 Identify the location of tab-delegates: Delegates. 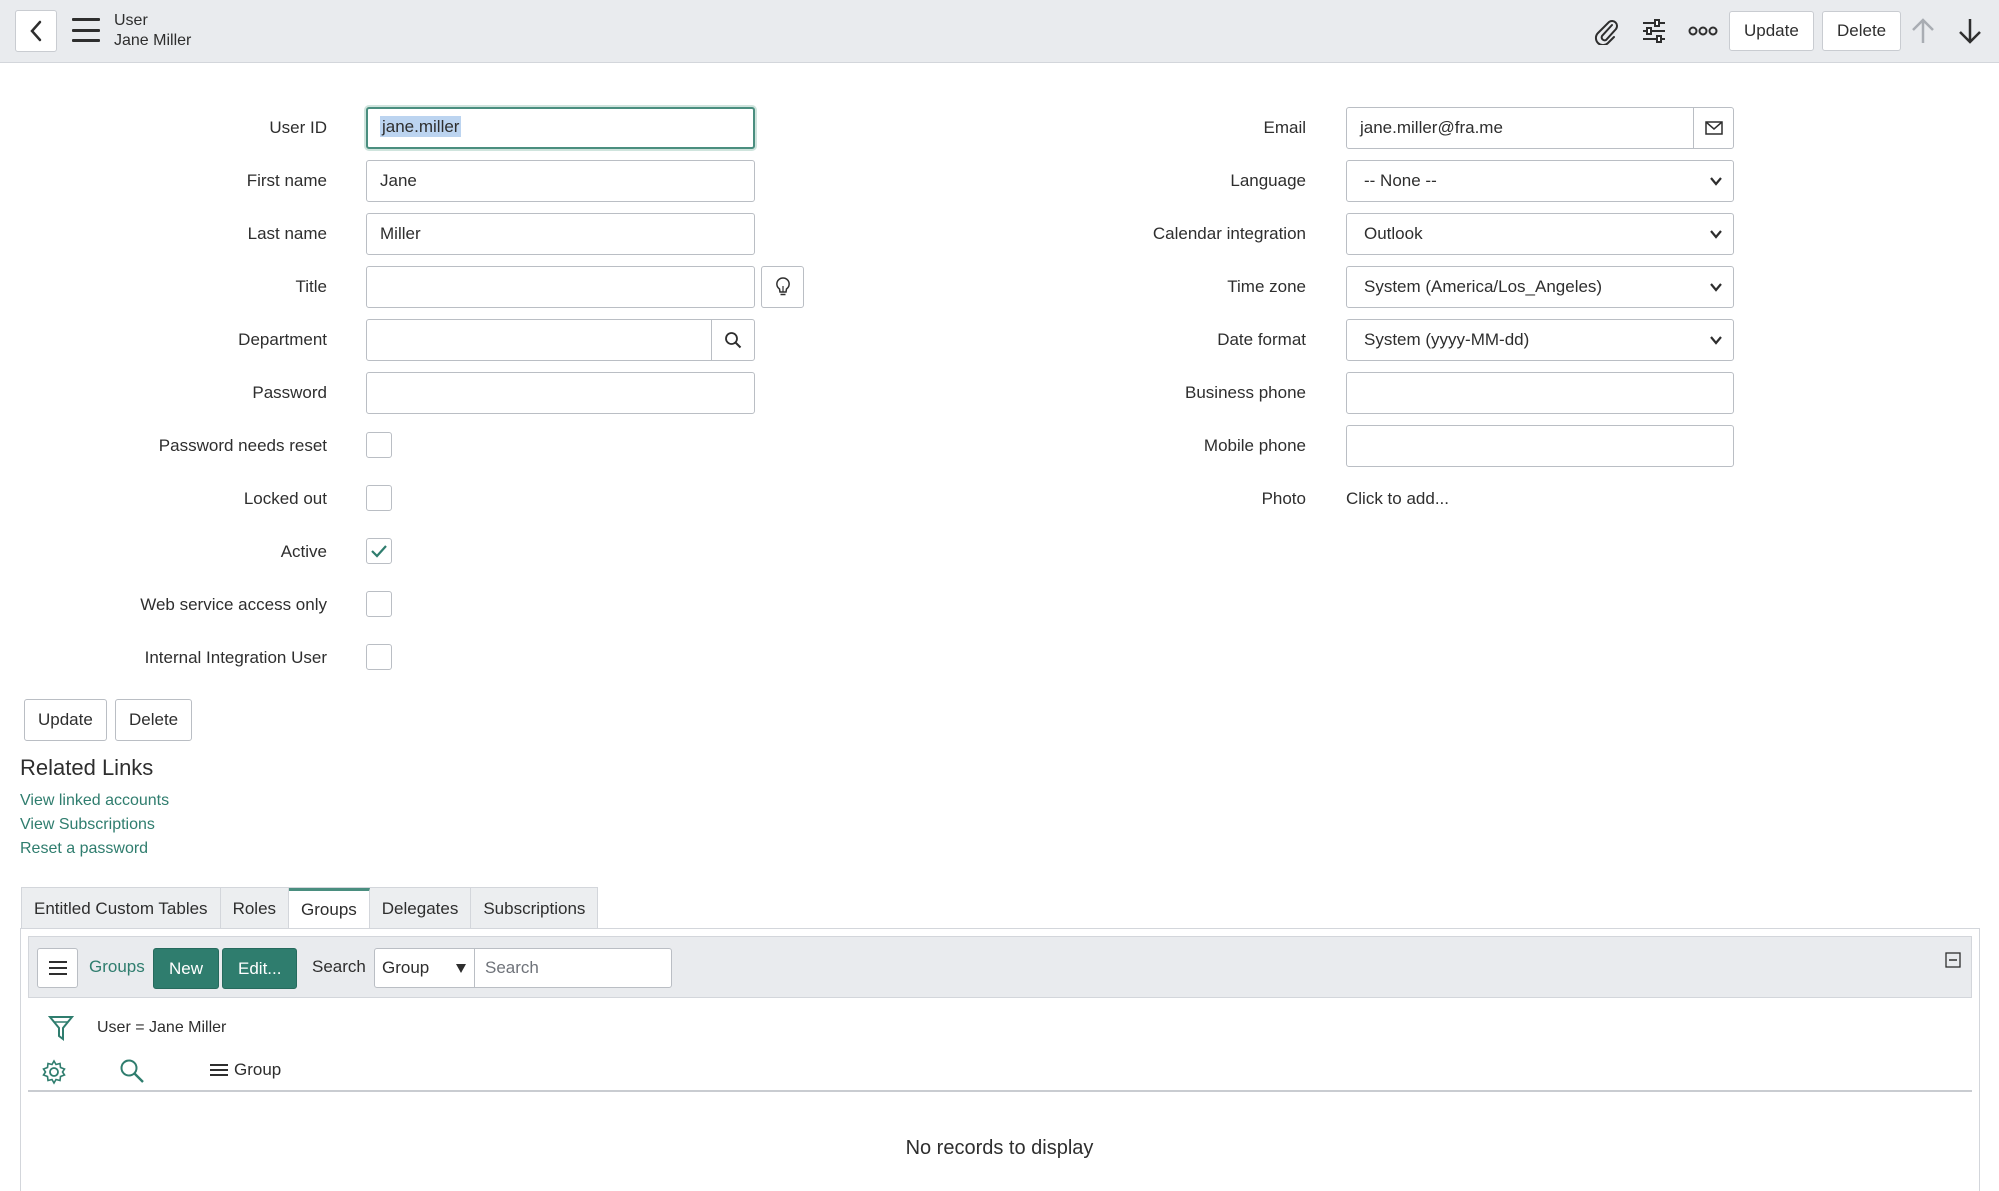
(421, 908).